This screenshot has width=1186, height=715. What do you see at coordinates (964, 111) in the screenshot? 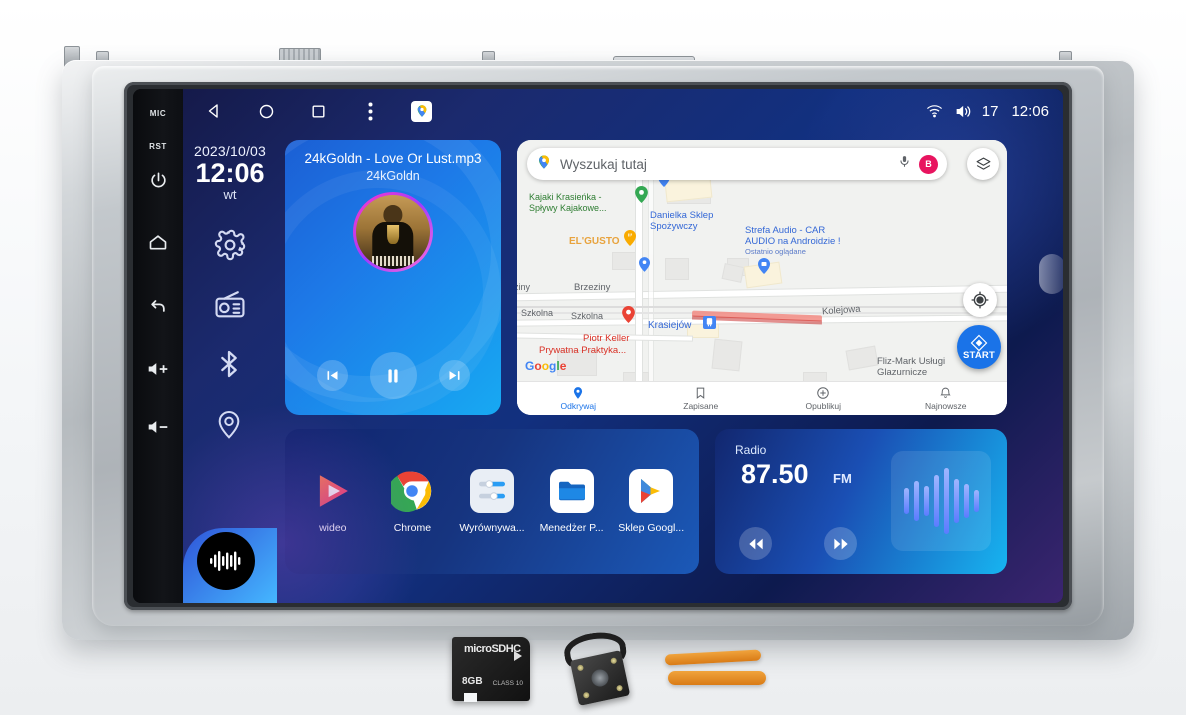
I see `volume-icon` at bounding box center [964, 111].